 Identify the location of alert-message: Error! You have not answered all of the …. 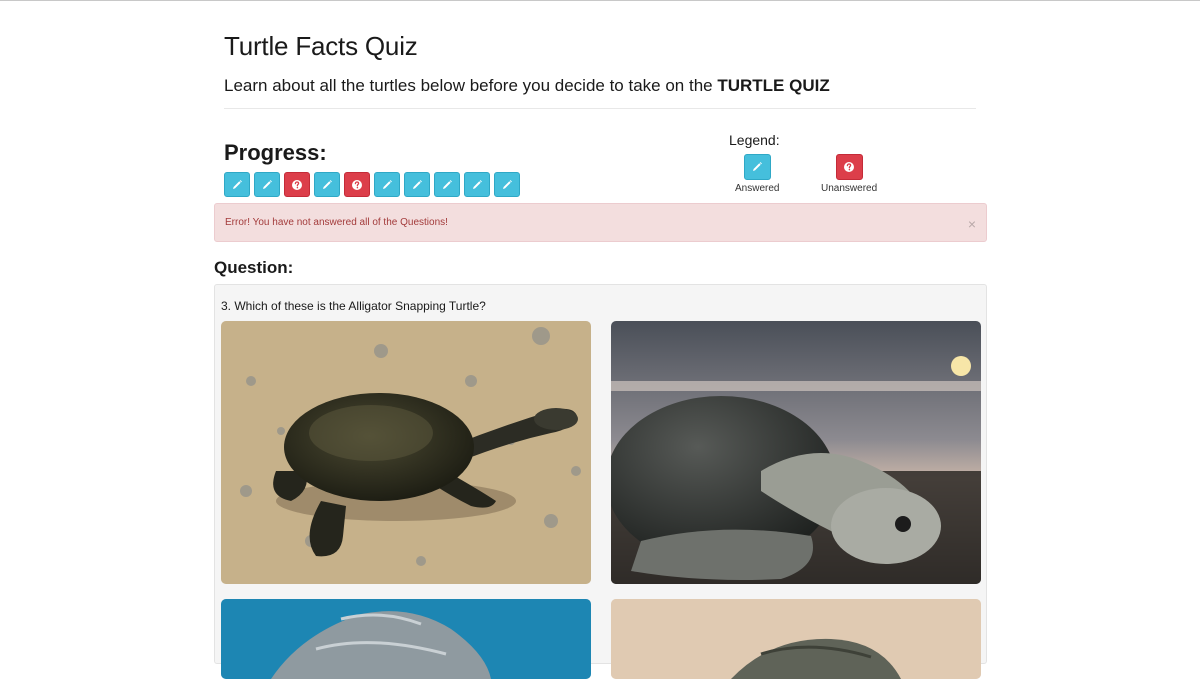
(336, 222).